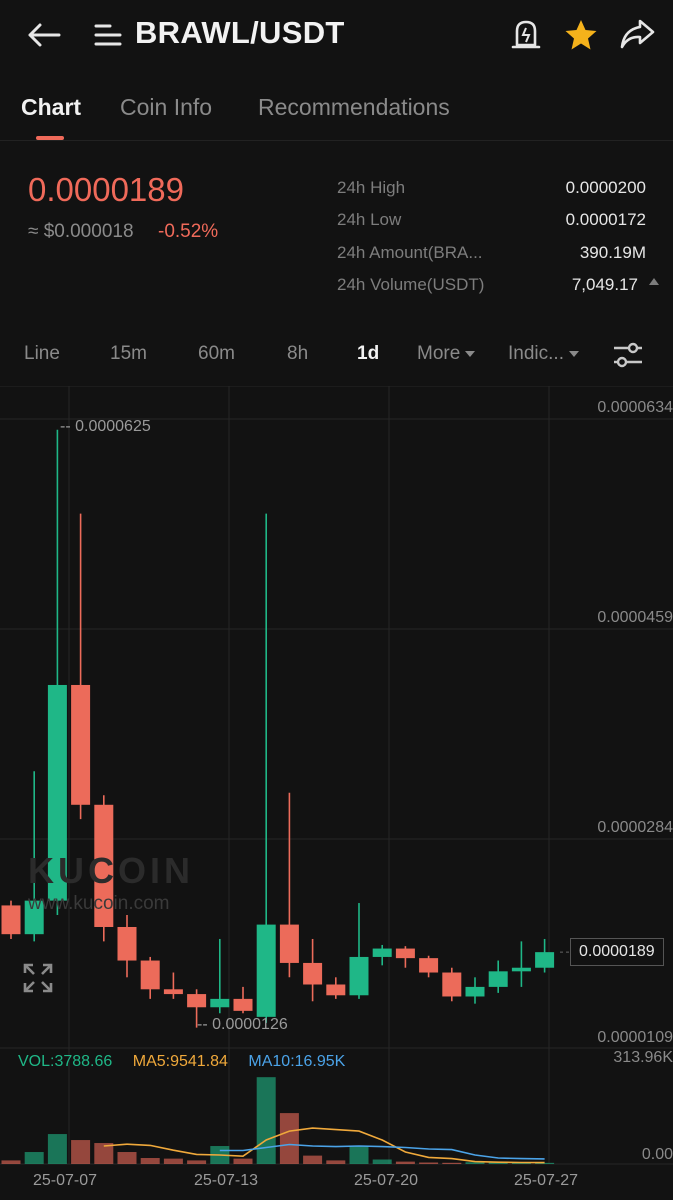 The width and height of the screenshot is (673, 1200). What do you see at coordinates (50, 138) in the screenshot?
I see `active-tab-indicator` at bounding box center [50, 138].